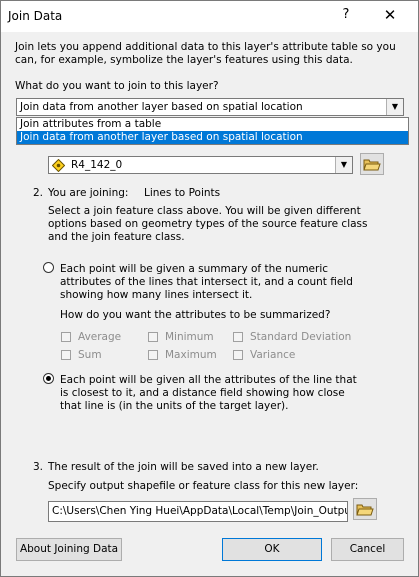  What do you see at coordinates (90, 355) in the screenshot?
I see `sum-label: Sum` at bounding box center [90, 355].